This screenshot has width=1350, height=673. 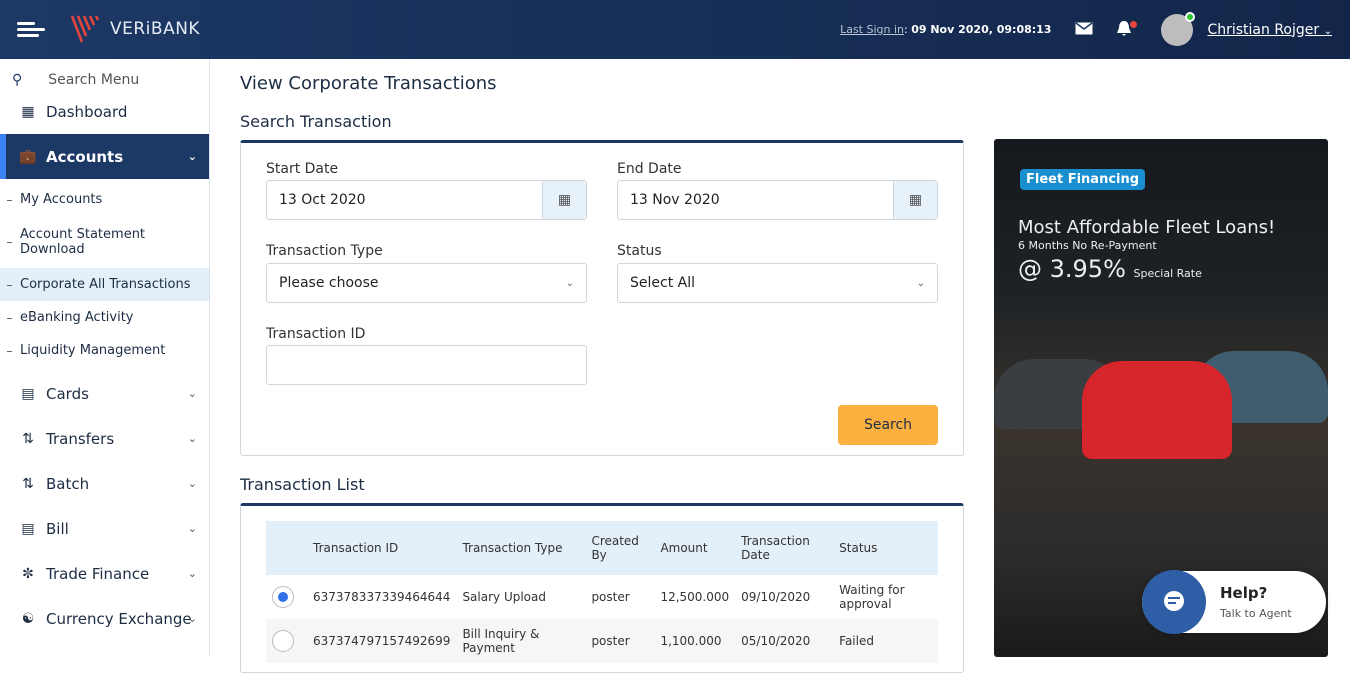 What do you see at coordinates (521, 641) in the screenshot?
I see `cell-type: Bill Inquiry & Payment` at bounding box center [521, 641].